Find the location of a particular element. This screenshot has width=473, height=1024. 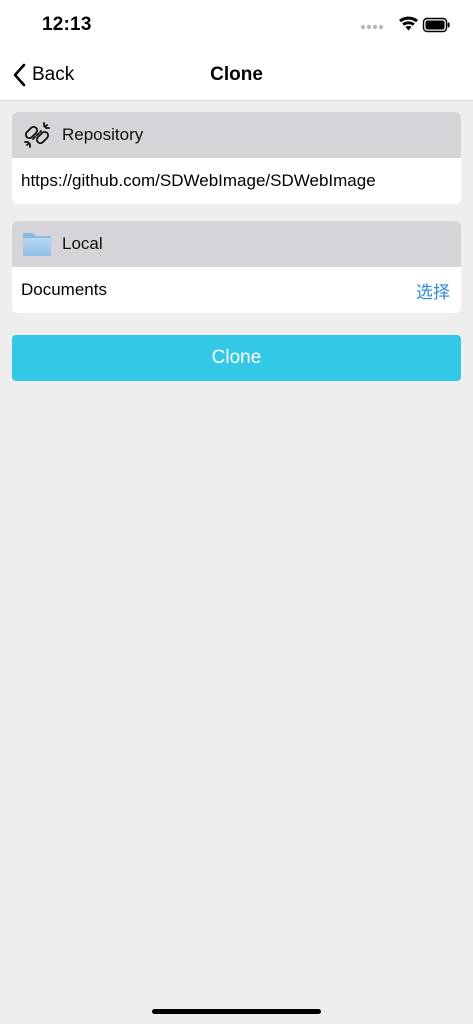

repository-url-text: https://github.com/SDWebImage/SDWebImage is located at coordinates (198, 180).